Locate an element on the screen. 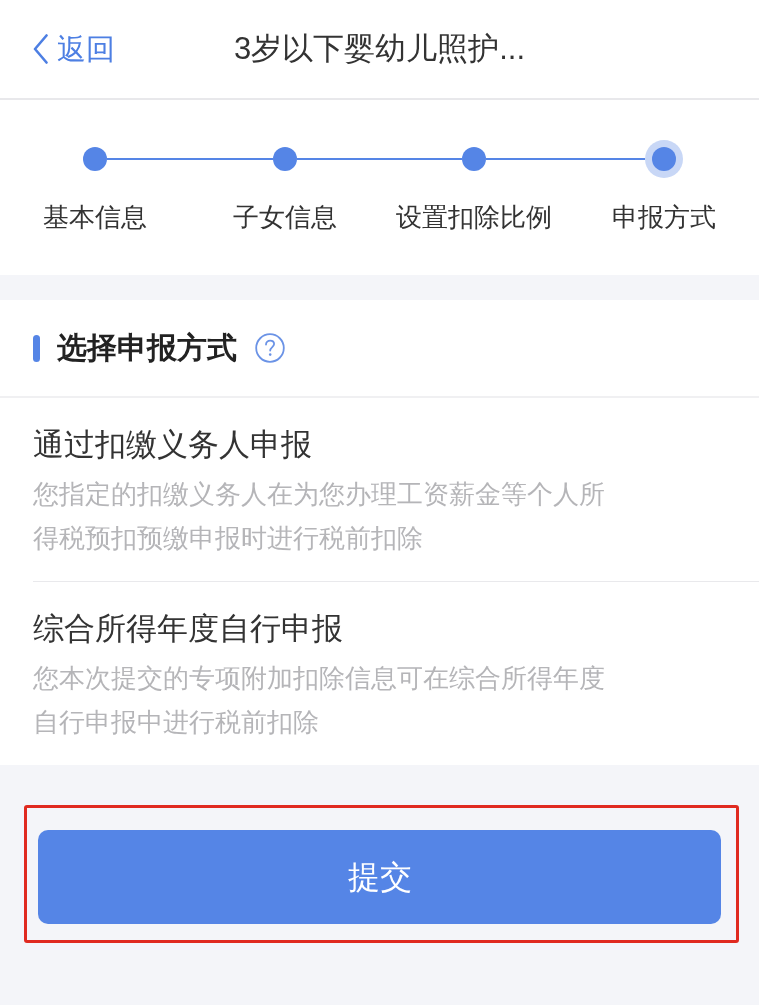  step-label: 基本信息 is located at coordinates (94, 217).